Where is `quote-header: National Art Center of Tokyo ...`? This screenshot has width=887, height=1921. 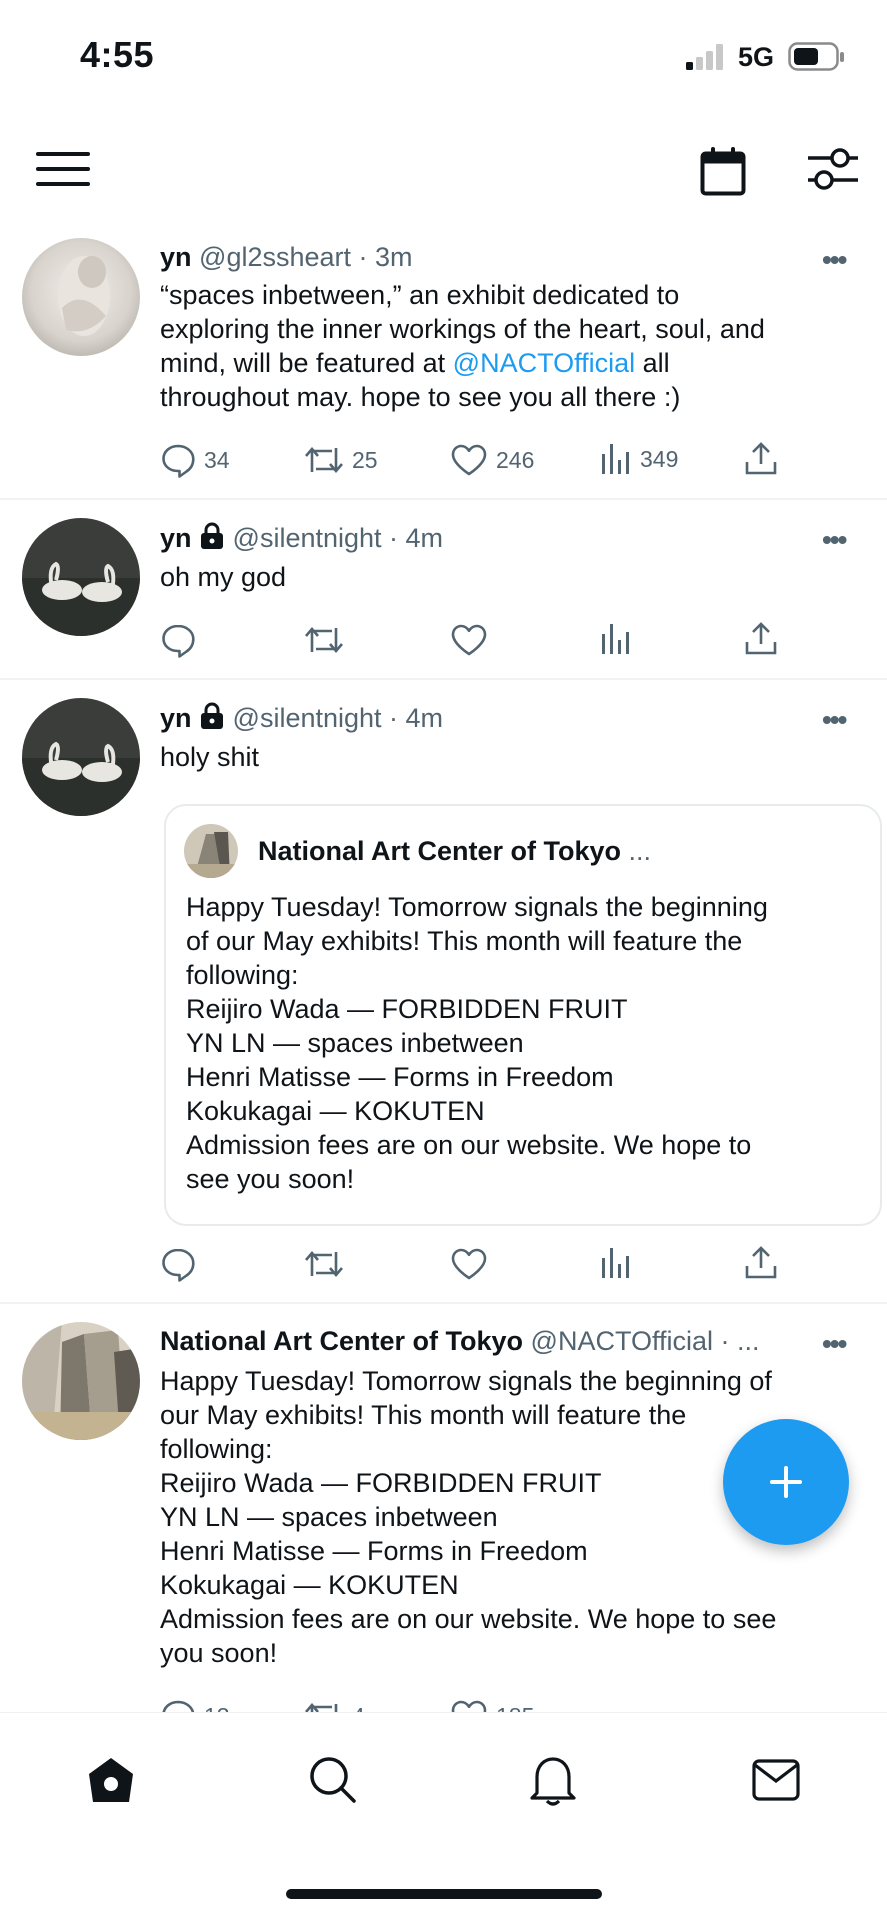
quote-header: National Art Center of Tokyo ... is located at coordinates (454, 851).